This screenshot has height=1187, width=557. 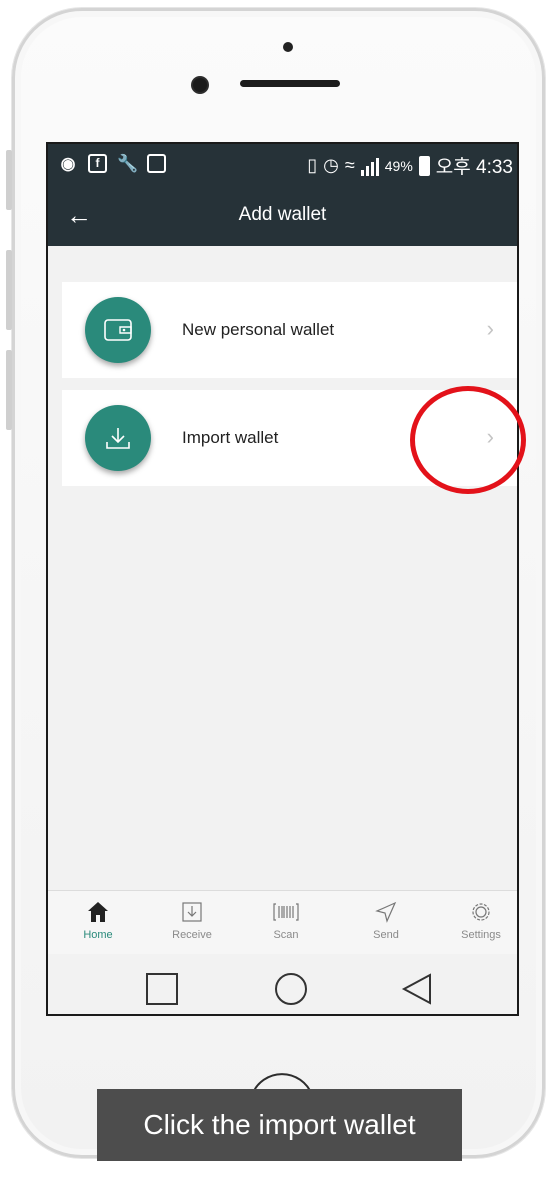 I want to click on nav-settings-label: Settings, so click(x=481, y=935).